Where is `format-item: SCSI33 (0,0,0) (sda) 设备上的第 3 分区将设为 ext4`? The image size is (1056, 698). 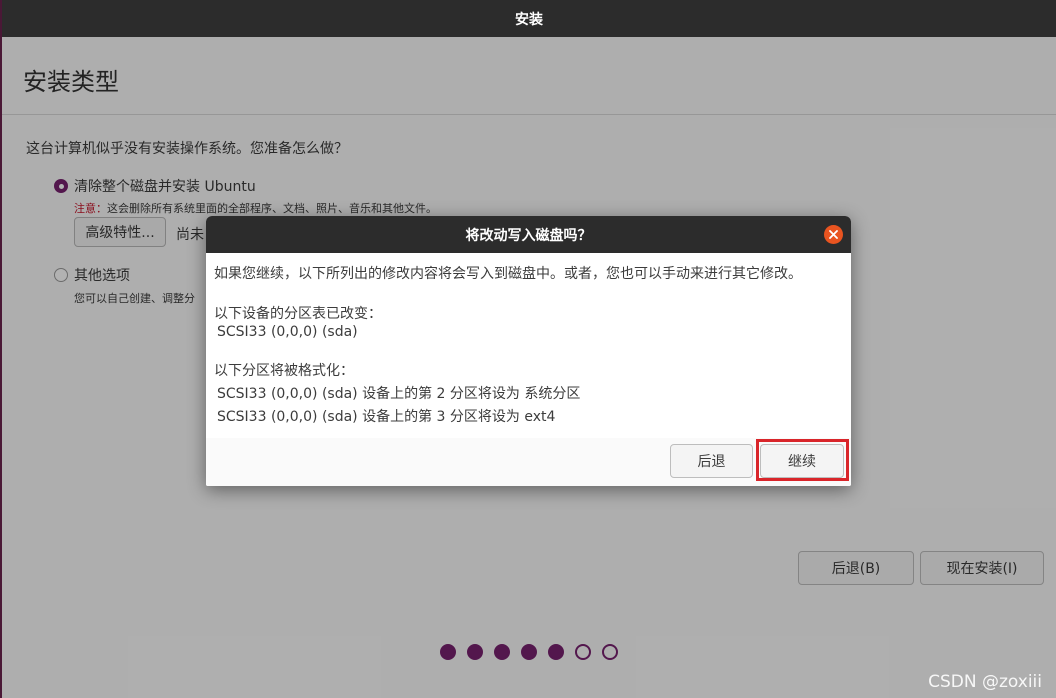
format-item: SCSI33 (0,0,0) (sda) 设备上的第 3 分区将设为 ext4 is located at coordinates (386, 417).